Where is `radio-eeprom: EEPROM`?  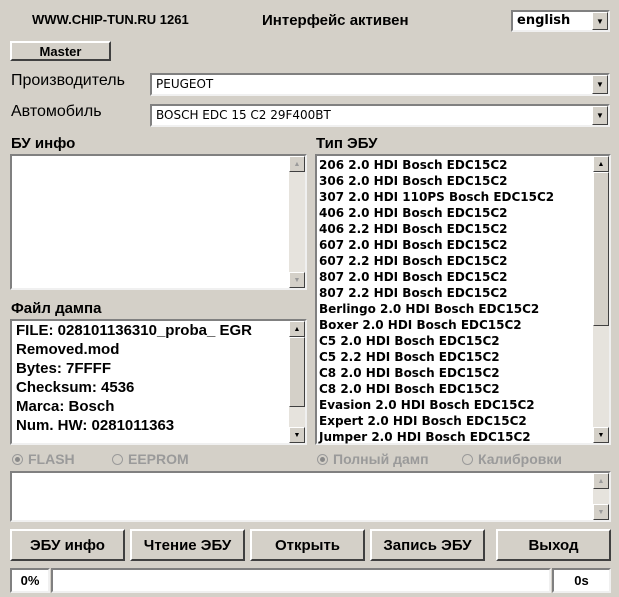
radio-eeprom: EEPROM is located at coordinates (150, 459).